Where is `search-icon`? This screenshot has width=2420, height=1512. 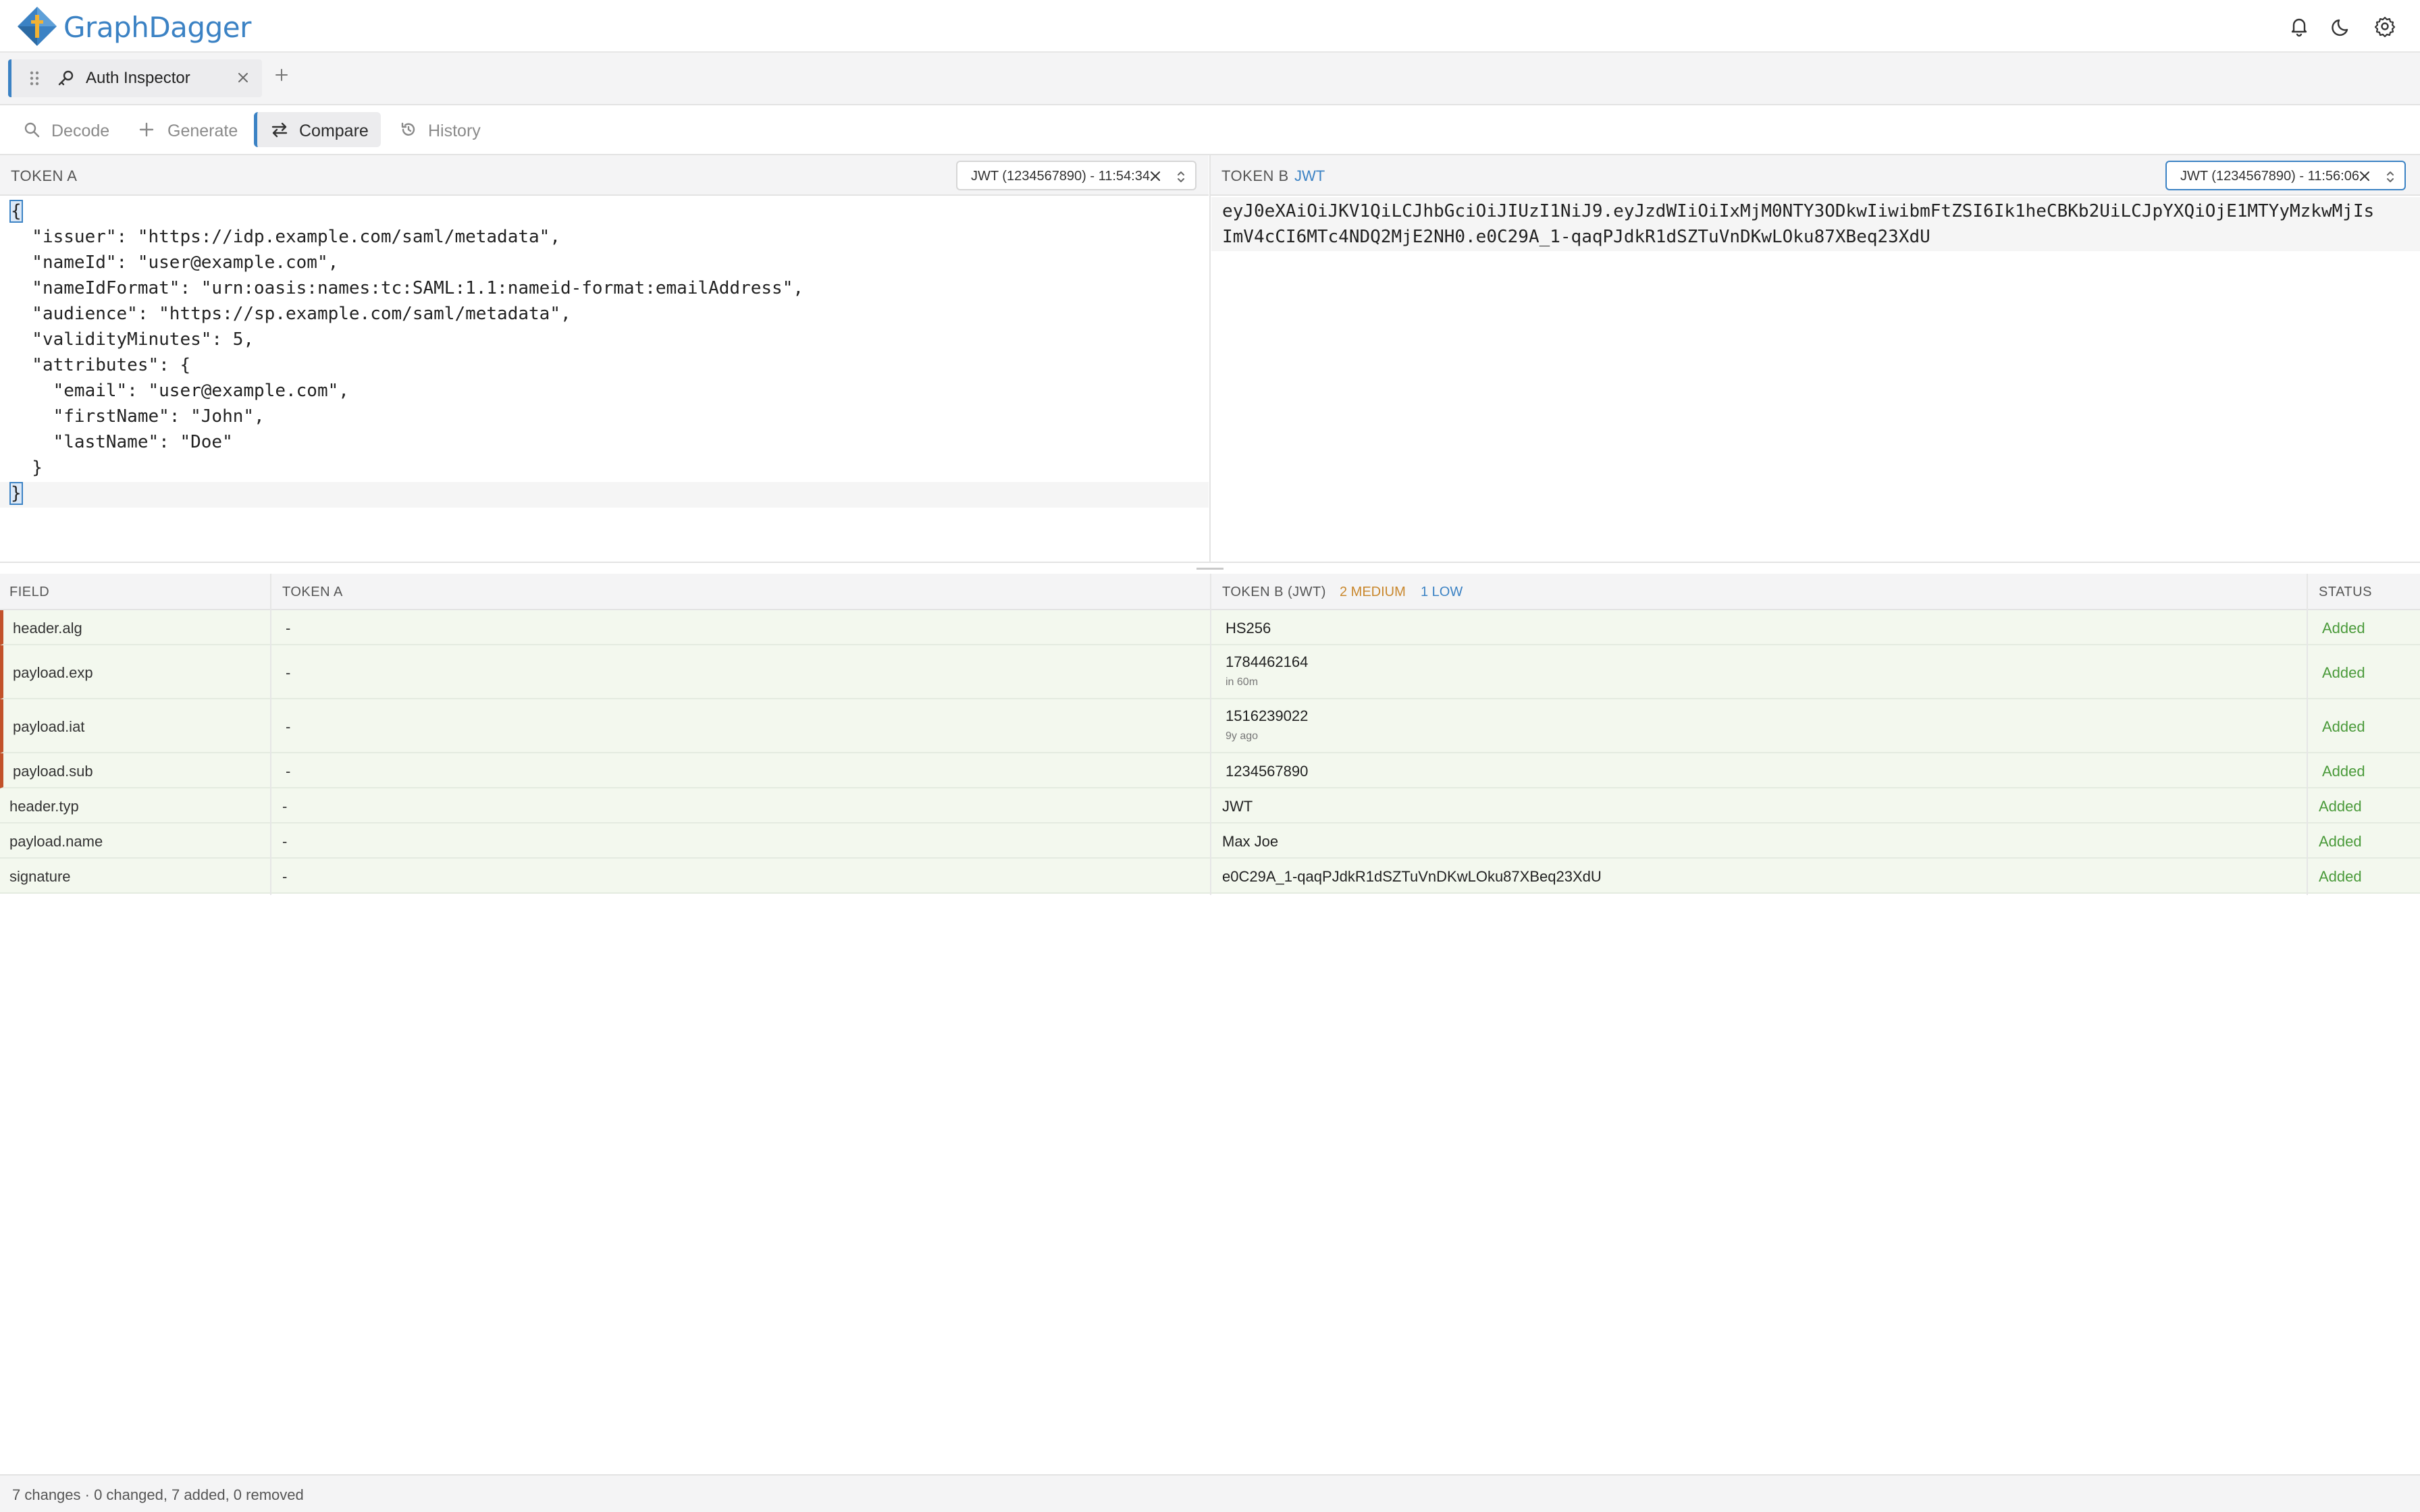 search-icon is located at coordinates (32, 130).